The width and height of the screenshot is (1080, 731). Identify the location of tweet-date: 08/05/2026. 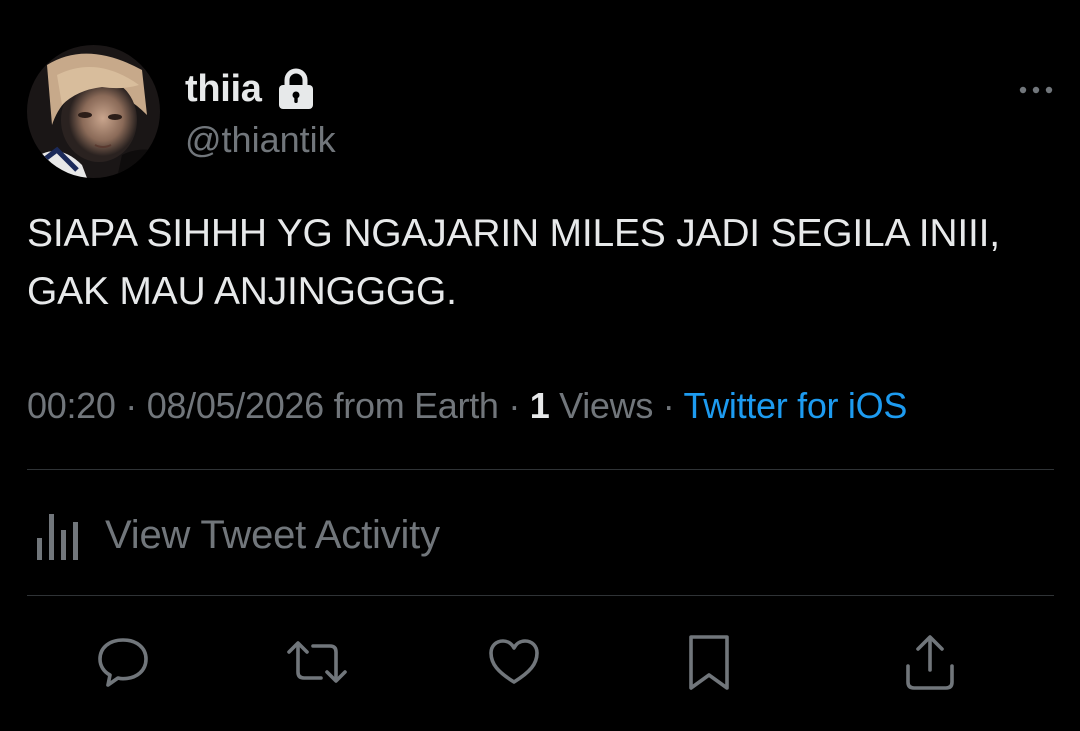
(235, 405).